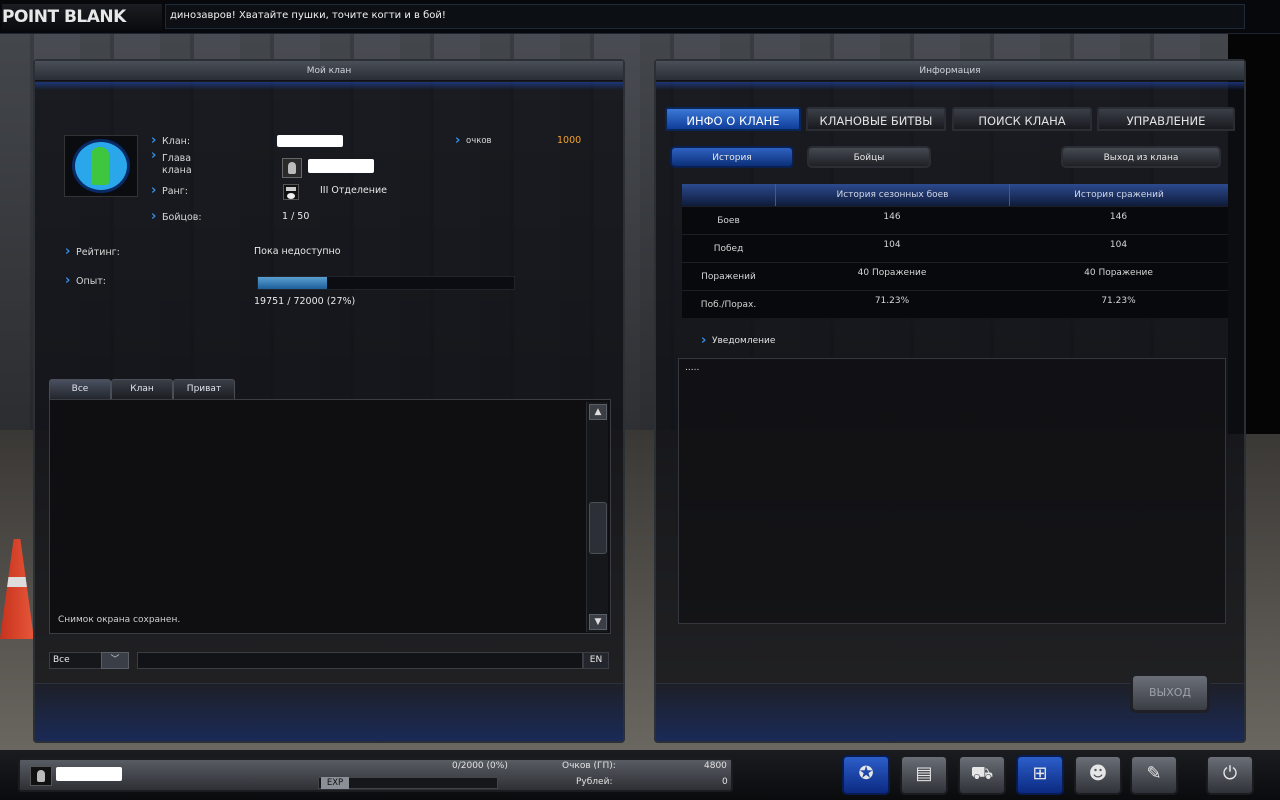 This screenshot has height=800, width=1280. What do you see at coordinates (170, 140) in the screenshot?
I see `clan-label: Клан:` at bounding box center [170, 140].